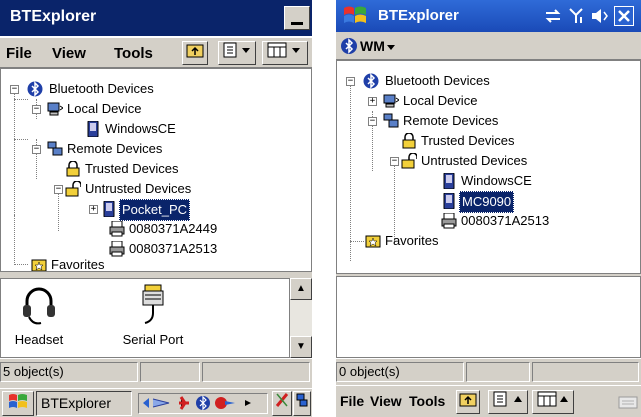 Image resolution: width=641 pixels, height=417 pixels. What do you see at coordinates (553, 16) in the screenshot?
I see `connectivity-icon` at bounding box center [553, 16].